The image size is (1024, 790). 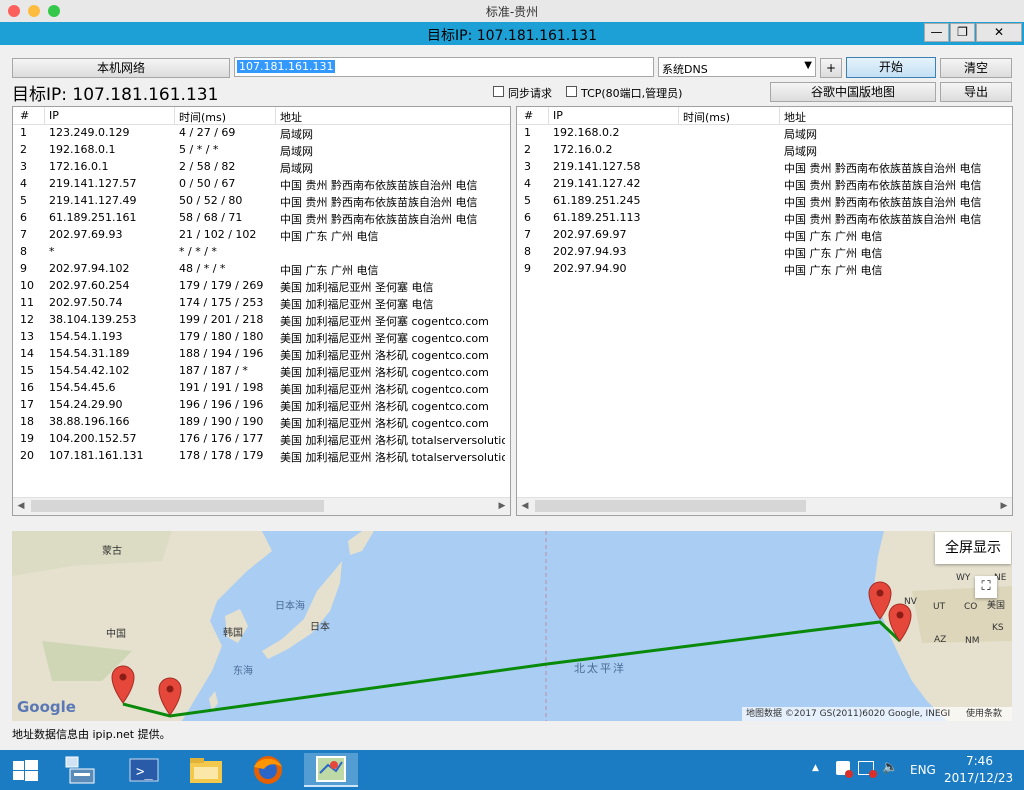 What do you see at coordinates (890, 767) in the screenshot?
I see `volume-muted-icon: 🔈` at bounding box center [890, 767].